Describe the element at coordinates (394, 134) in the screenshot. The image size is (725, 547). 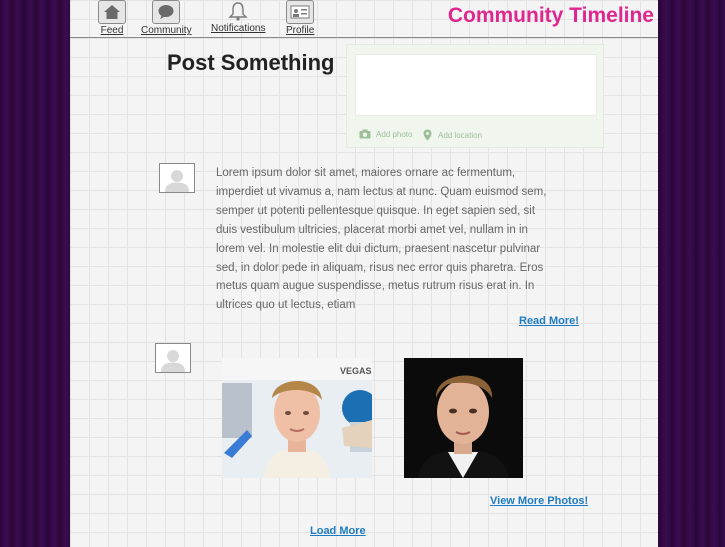
I see `add-photo-label: Add photo` at that location.